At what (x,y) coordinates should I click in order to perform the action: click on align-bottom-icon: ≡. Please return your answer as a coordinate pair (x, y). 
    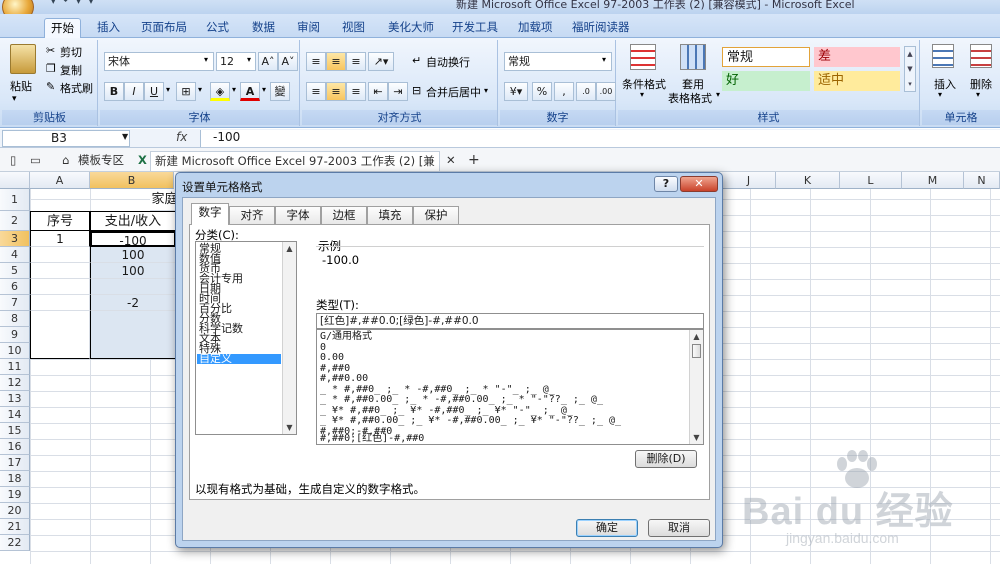
    Looking at the image, I should click on (356, 61).